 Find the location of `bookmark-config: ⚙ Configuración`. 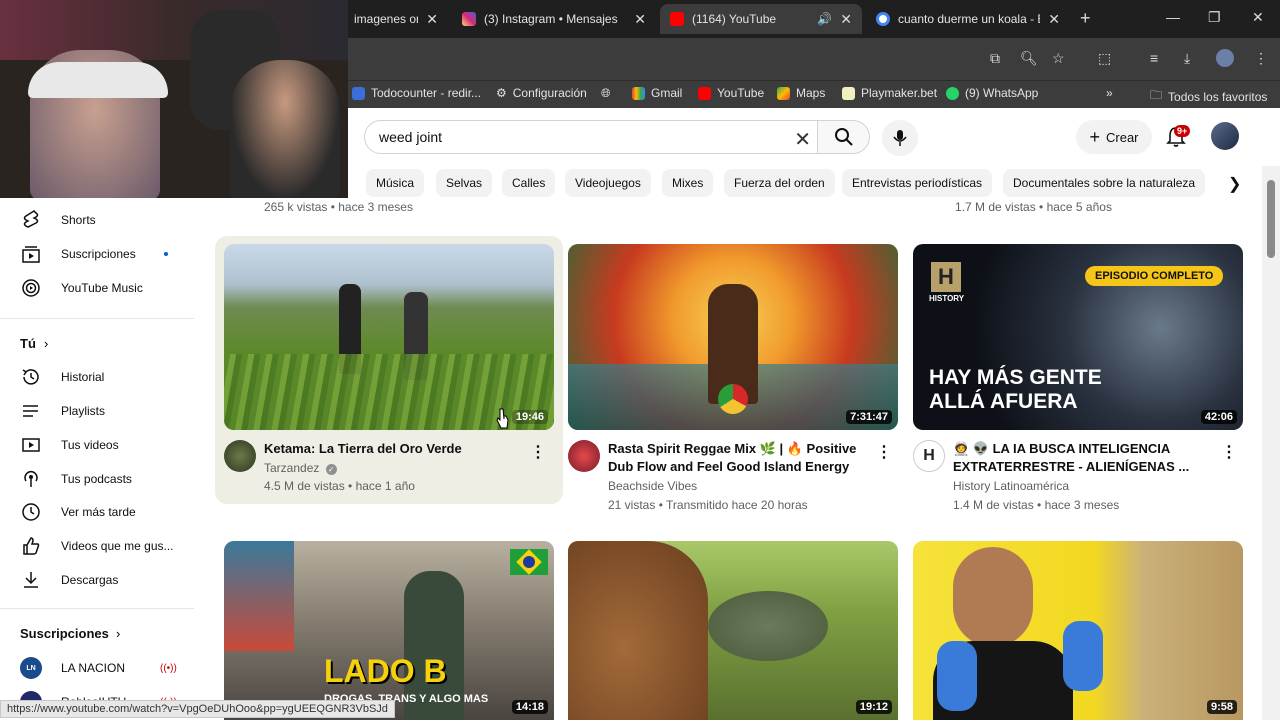

bookmark-config: ⚙ Configuración is located at coordinates (541, 93).